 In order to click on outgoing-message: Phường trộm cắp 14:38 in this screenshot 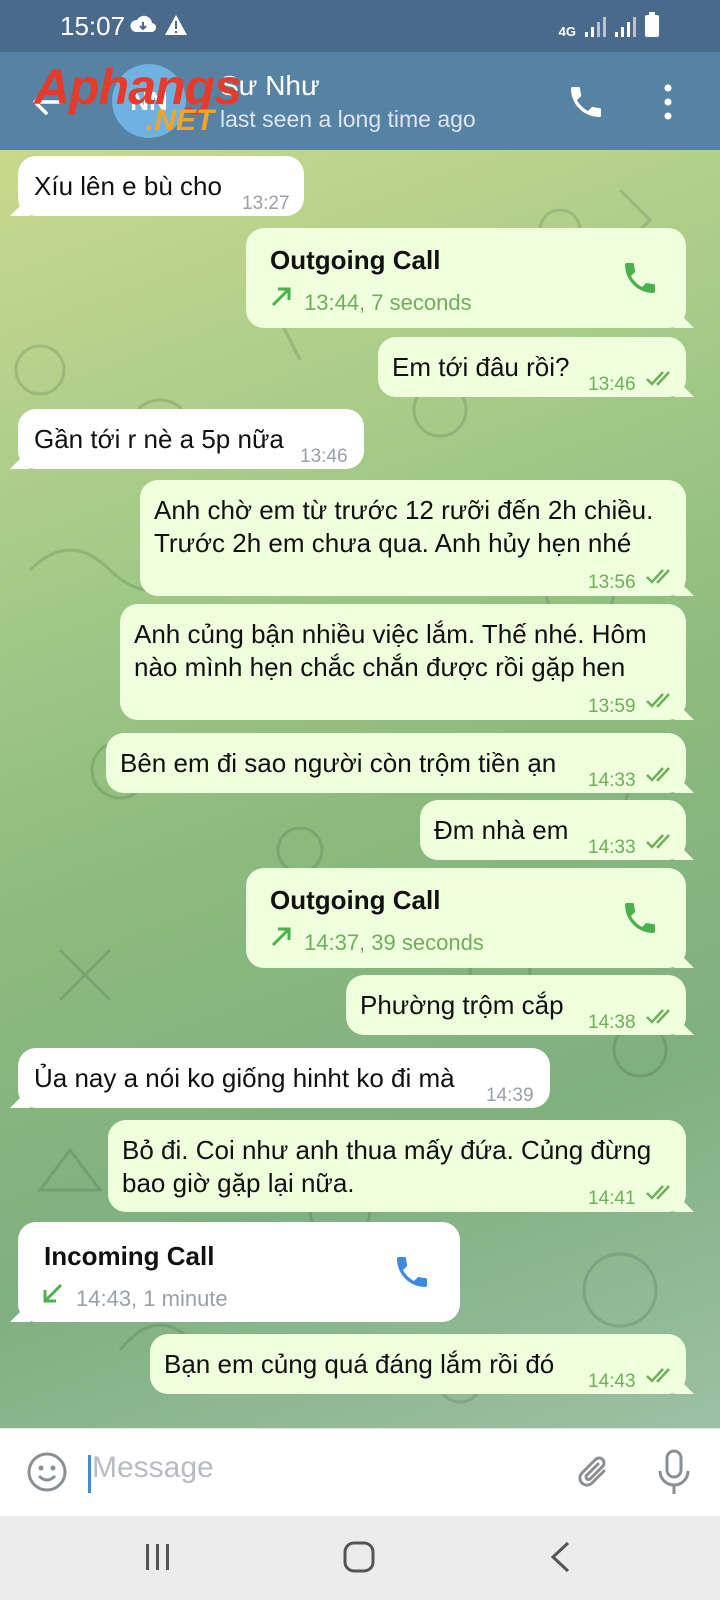, I will do `click(516, 1005)`.